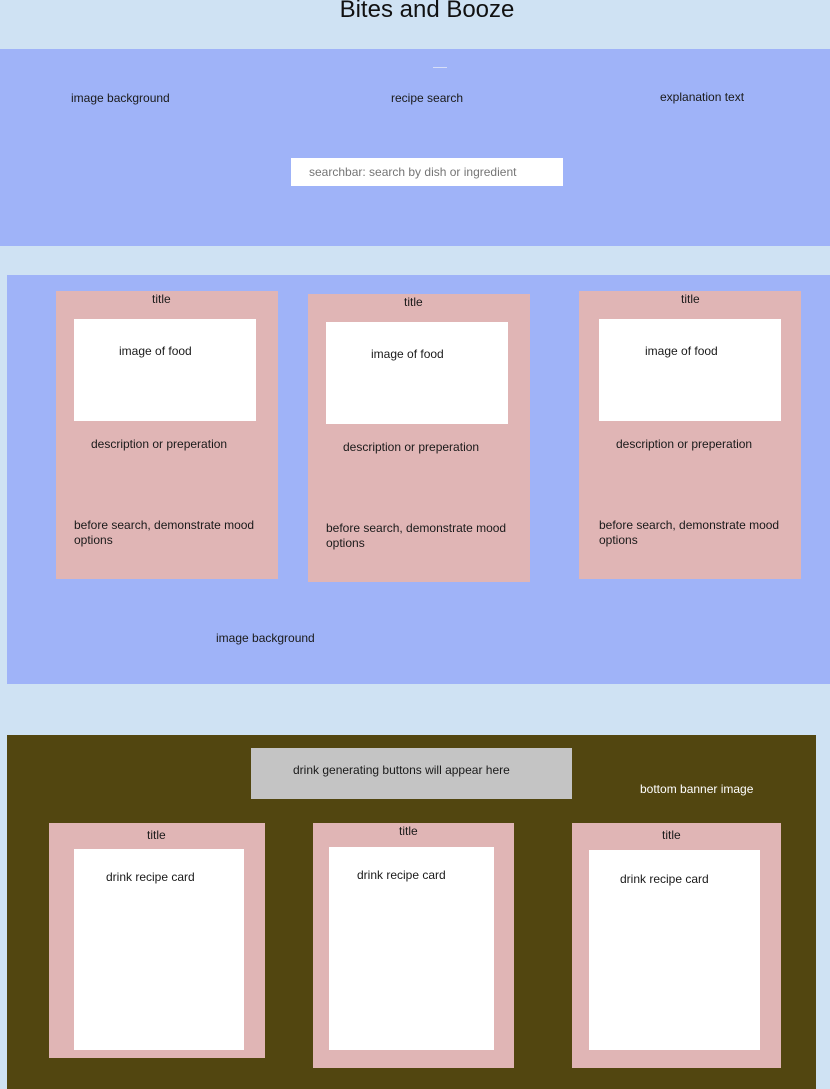 The image size is (830, 1089). What do you see at coordinates (120, 98) in the screenshot?
I see `hero-image-background-label: image background` at bounding box center [120, 98].